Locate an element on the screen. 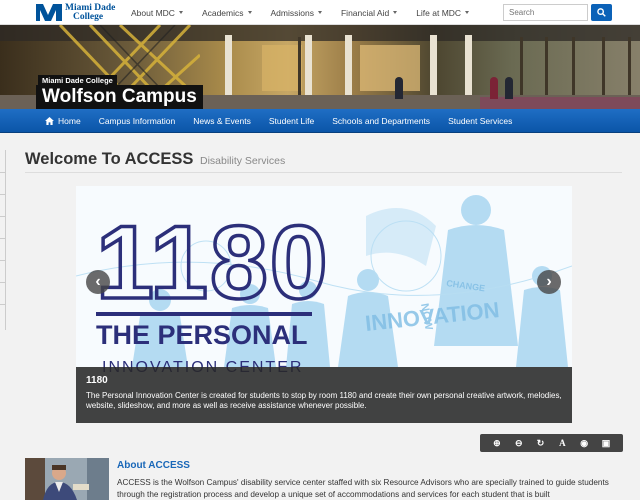 This screenshot has width=640, height=500. title-divider is located at coordinates (323, 172).